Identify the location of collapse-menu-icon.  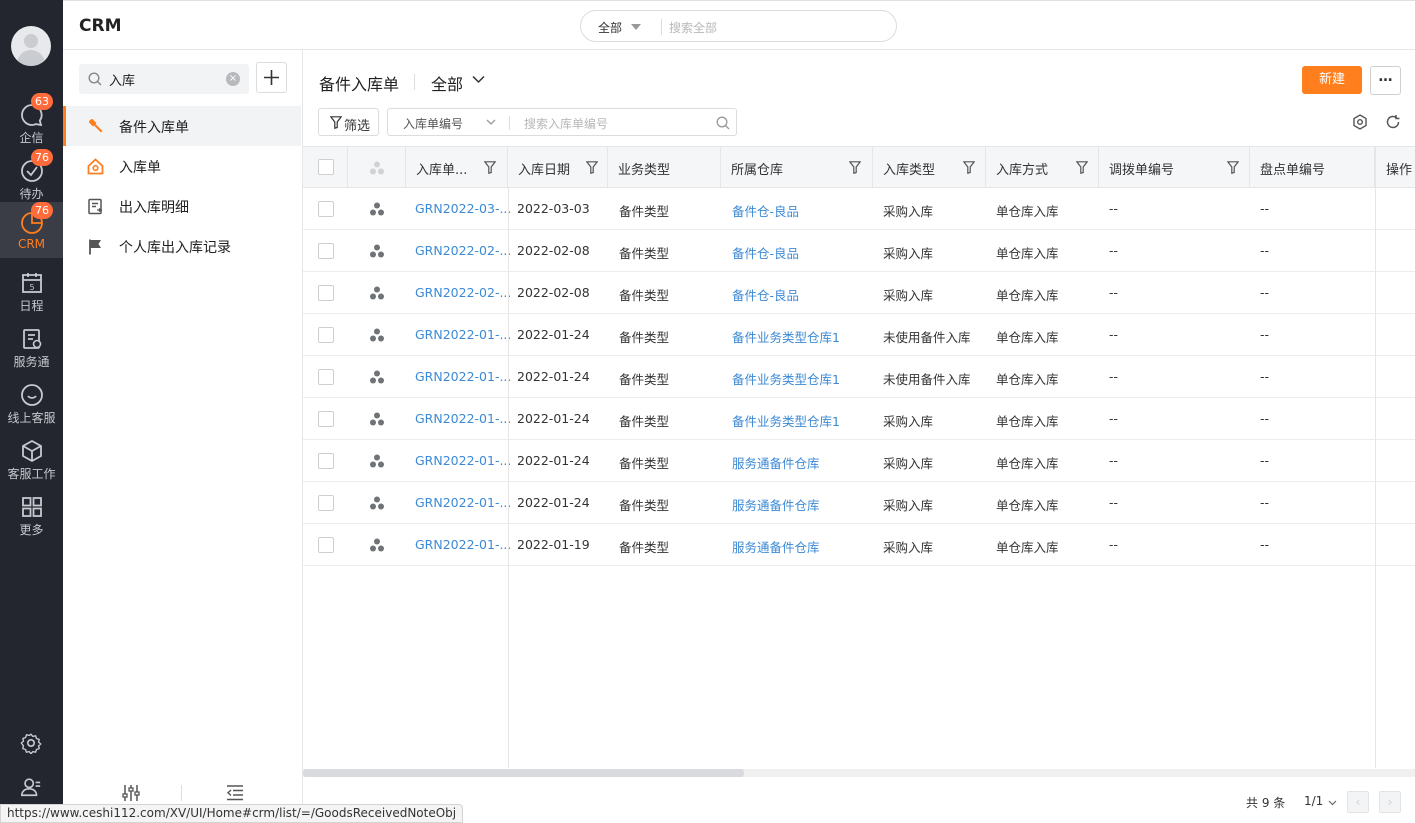
(235, 793).